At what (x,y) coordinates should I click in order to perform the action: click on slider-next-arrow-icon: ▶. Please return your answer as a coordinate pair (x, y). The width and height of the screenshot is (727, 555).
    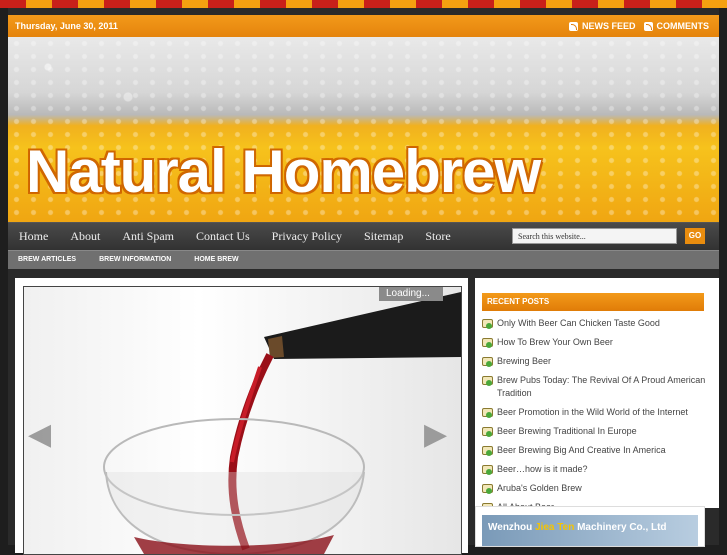
    Looking at the image, I should click on (435, 434).